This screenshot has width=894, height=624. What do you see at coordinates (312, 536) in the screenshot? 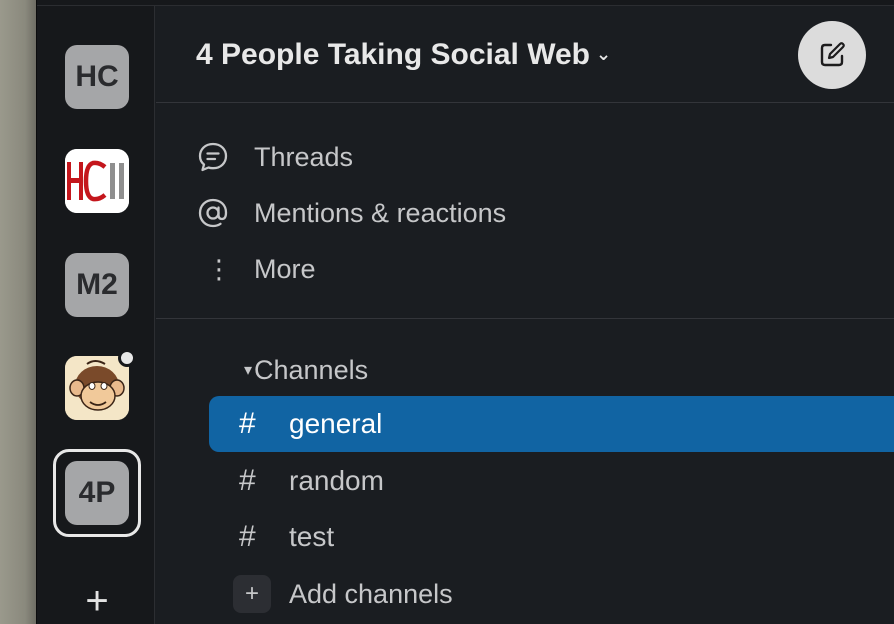
I see `channel-name: test` at bounding box center [312, 536].